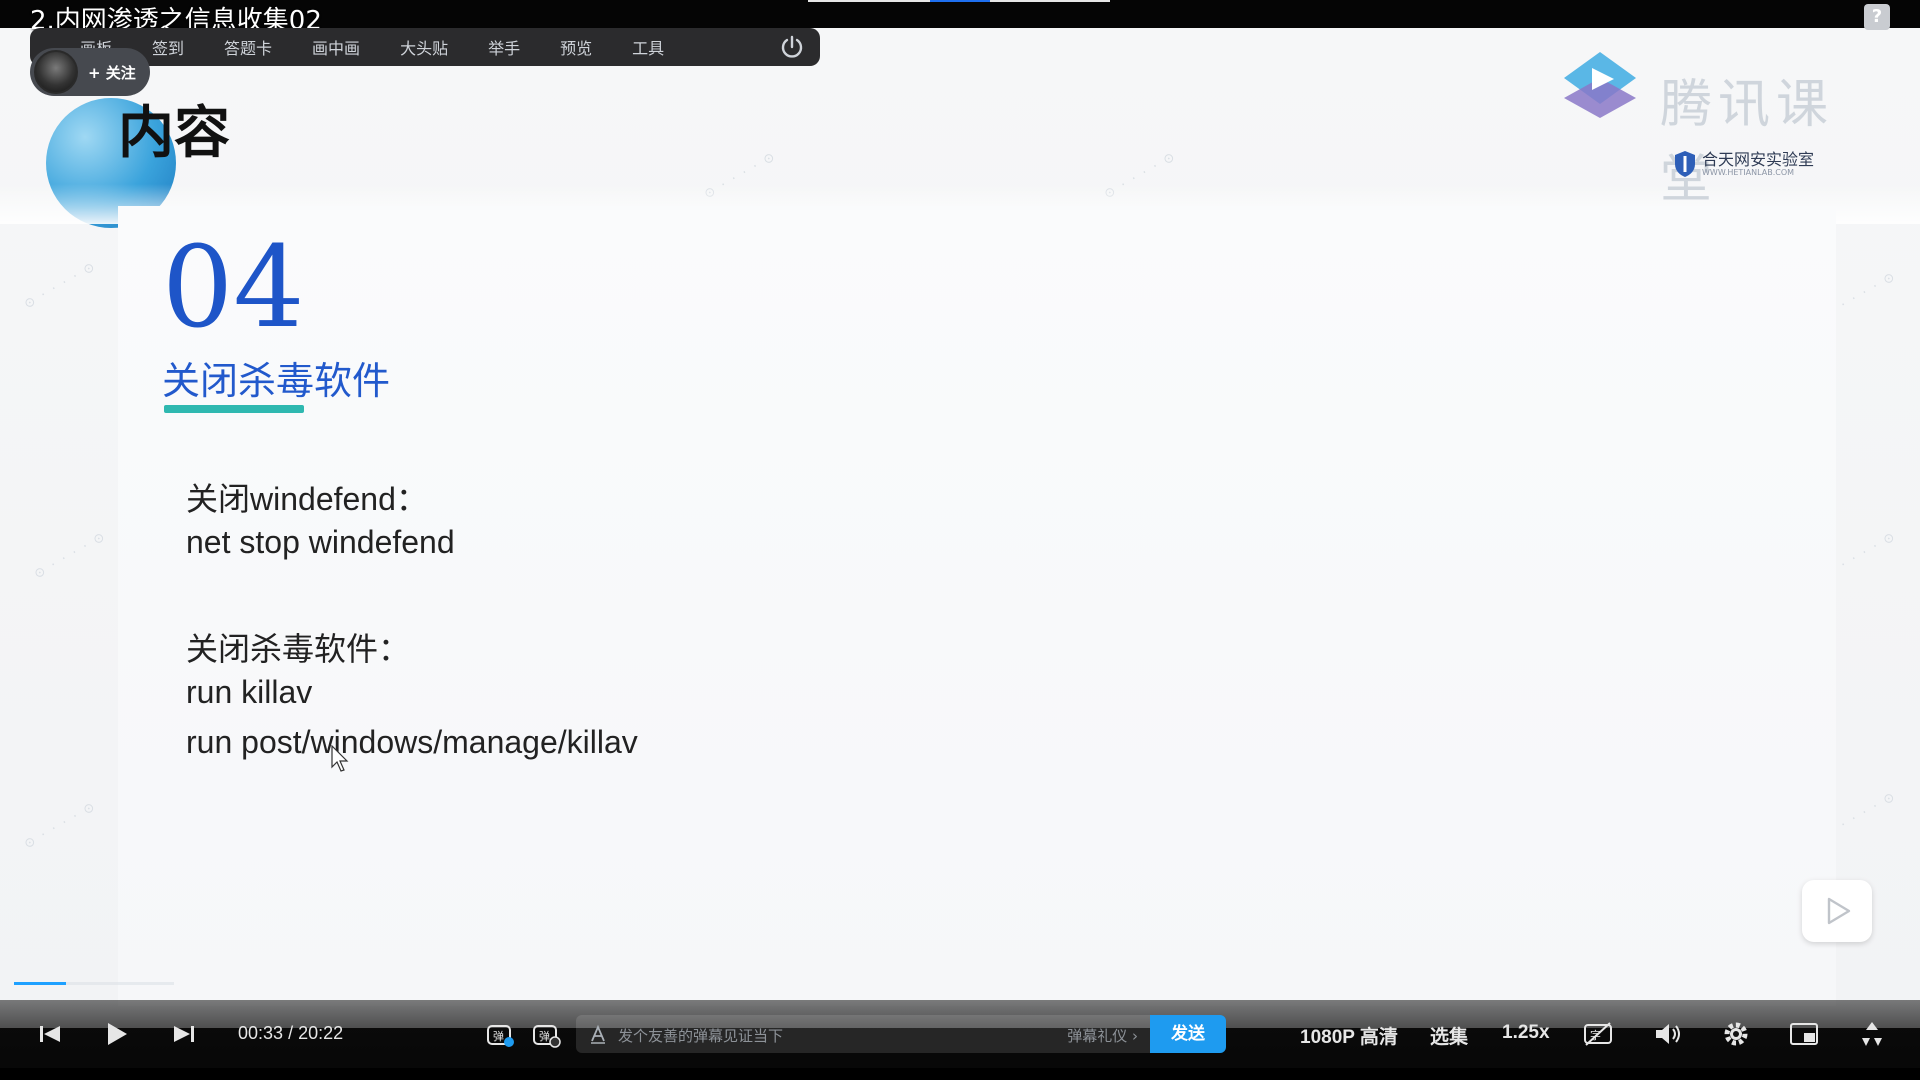 The image size is (1920, 1080). I want to click on danmaku-settings-icon: 弹, so click(546, 1034).